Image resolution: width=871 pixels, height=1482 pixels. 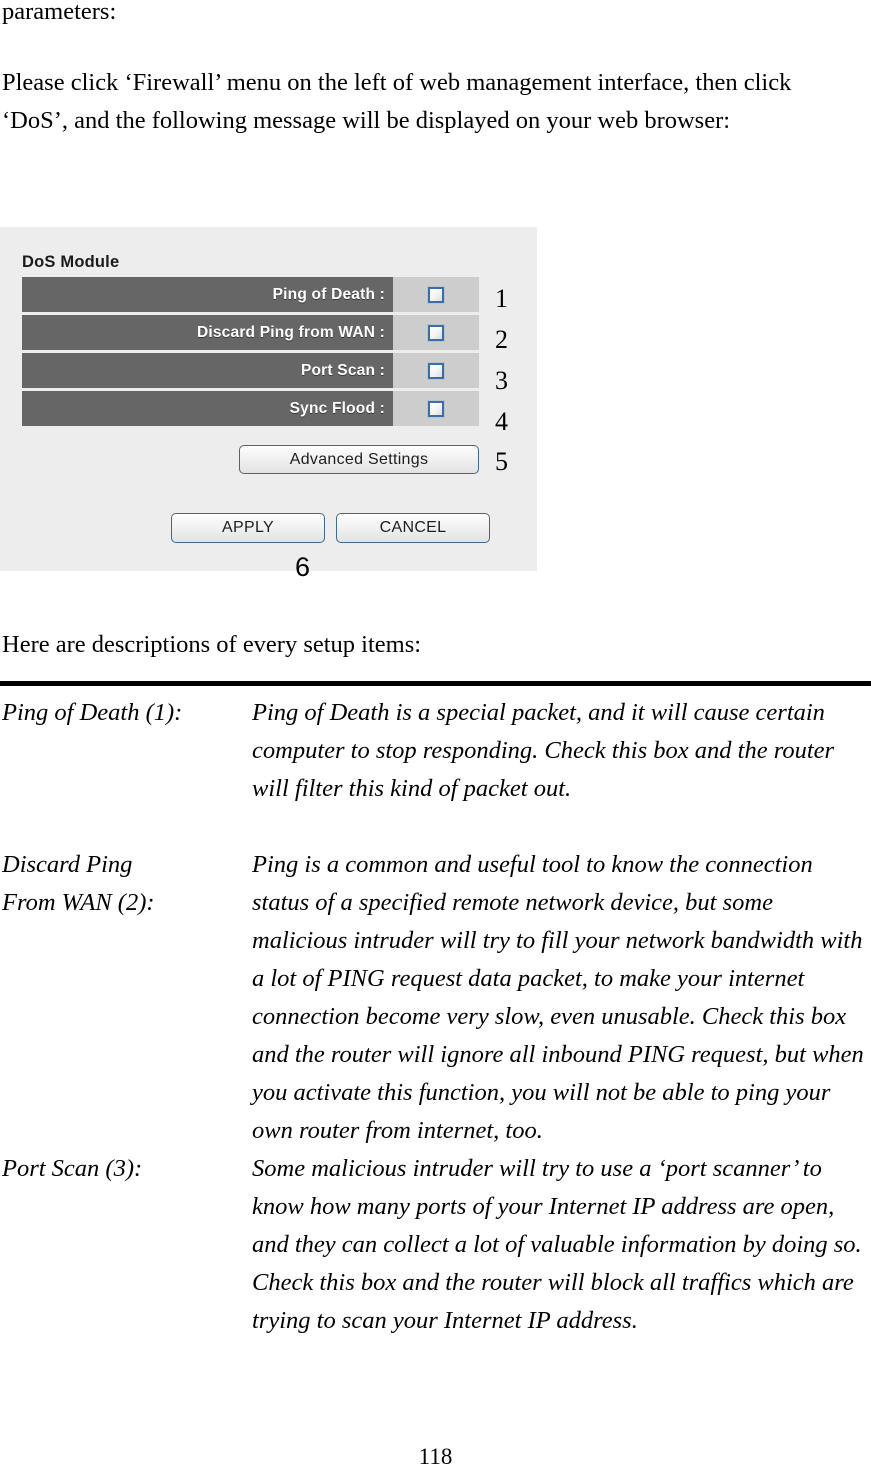 I want to click on callout-number-1: 1, so click(x=501, y=298).